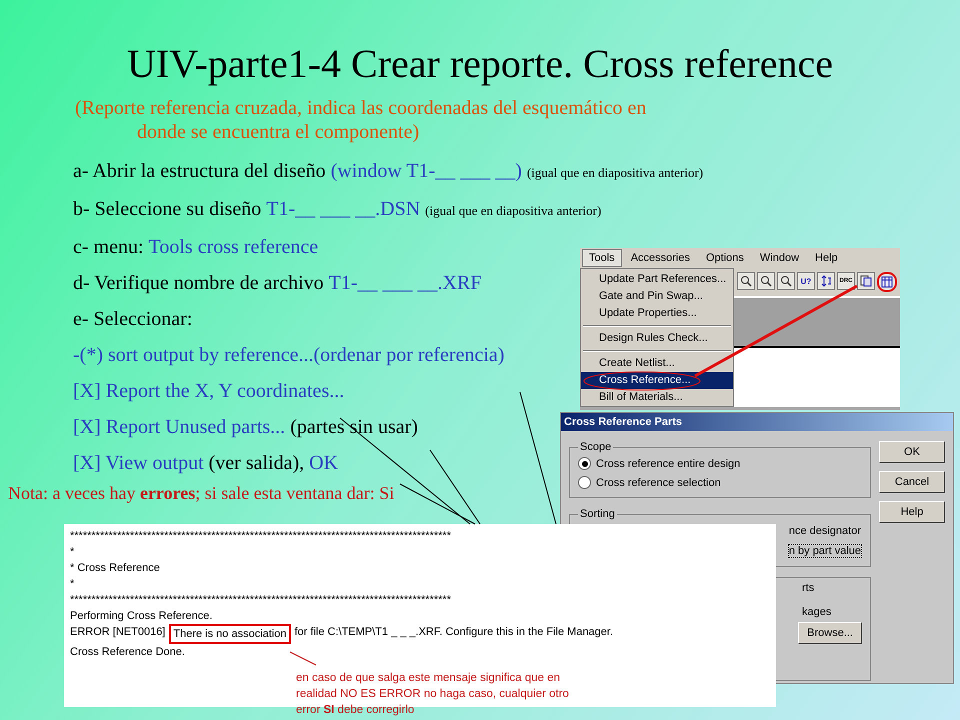 Image resolution: width=960 pixels, height=720 pixels. Describe the element at coordinates (817, 612) in the screenshot. I see `option-label: kages` at that location.